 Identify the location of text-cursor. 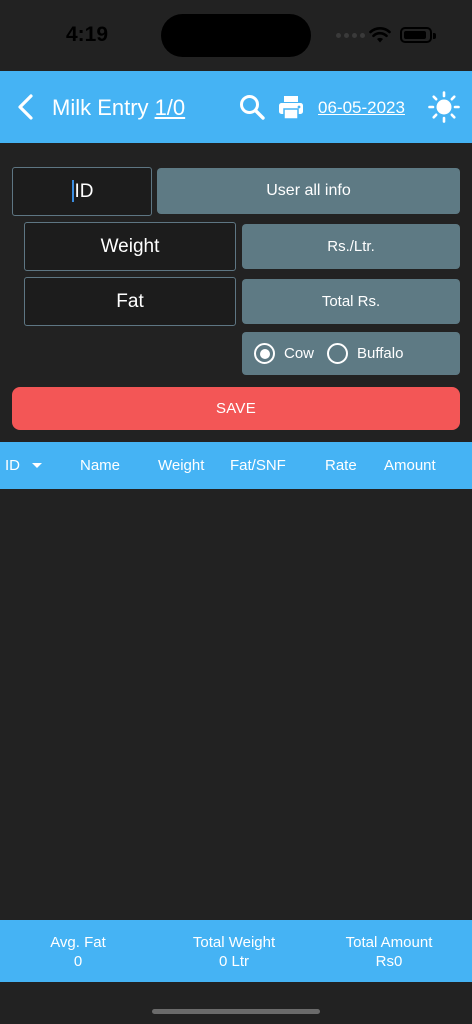
(72, 190).